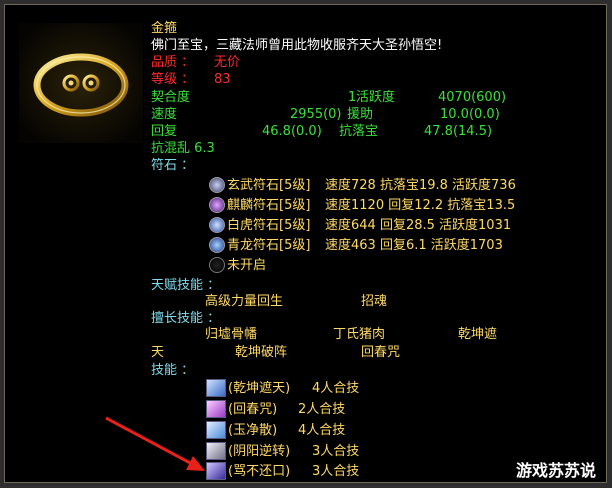  What do you see at coordinates (155, 443) in the screenshot?
I see `annotation-arrow` at bounding box center [155, 443].